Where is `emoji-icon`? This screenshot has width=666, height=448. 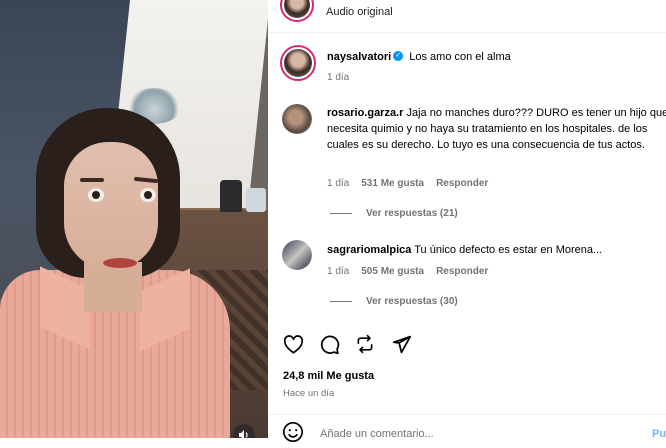 emoji-icon is located at coordinates (293, 434).